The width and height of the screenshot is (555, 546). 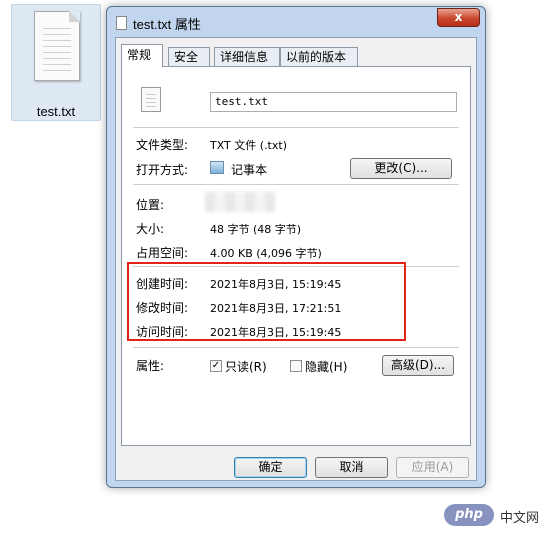 I want to click on tab-security: 安全, so click(x=189, y=56).